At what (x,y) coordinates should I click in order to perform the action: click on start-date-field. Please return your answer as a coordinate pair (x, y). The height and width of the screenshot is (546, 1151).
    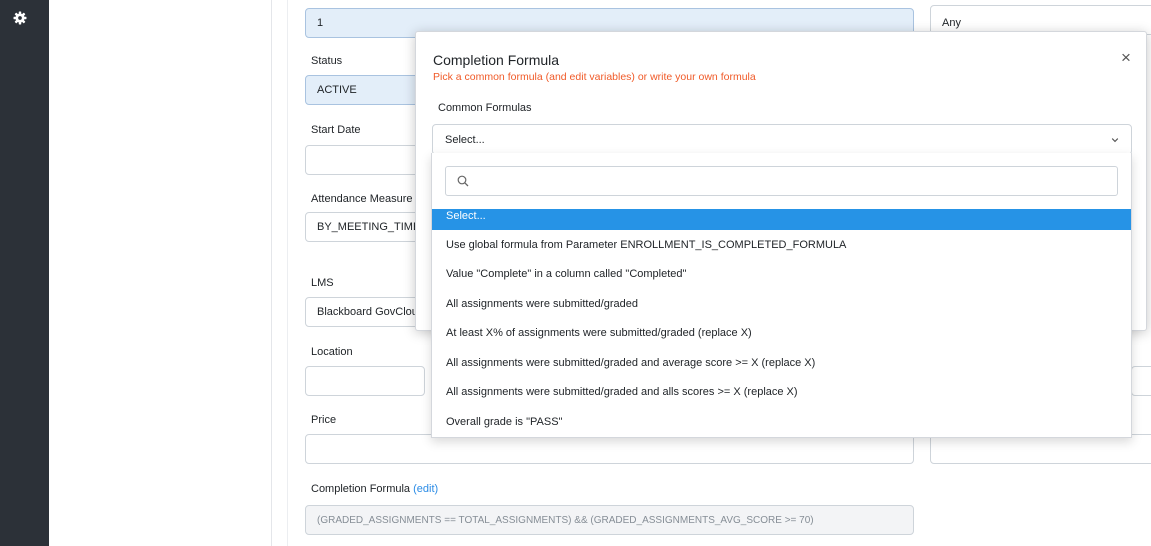
    Looking at the image, I should click on (365, 160).